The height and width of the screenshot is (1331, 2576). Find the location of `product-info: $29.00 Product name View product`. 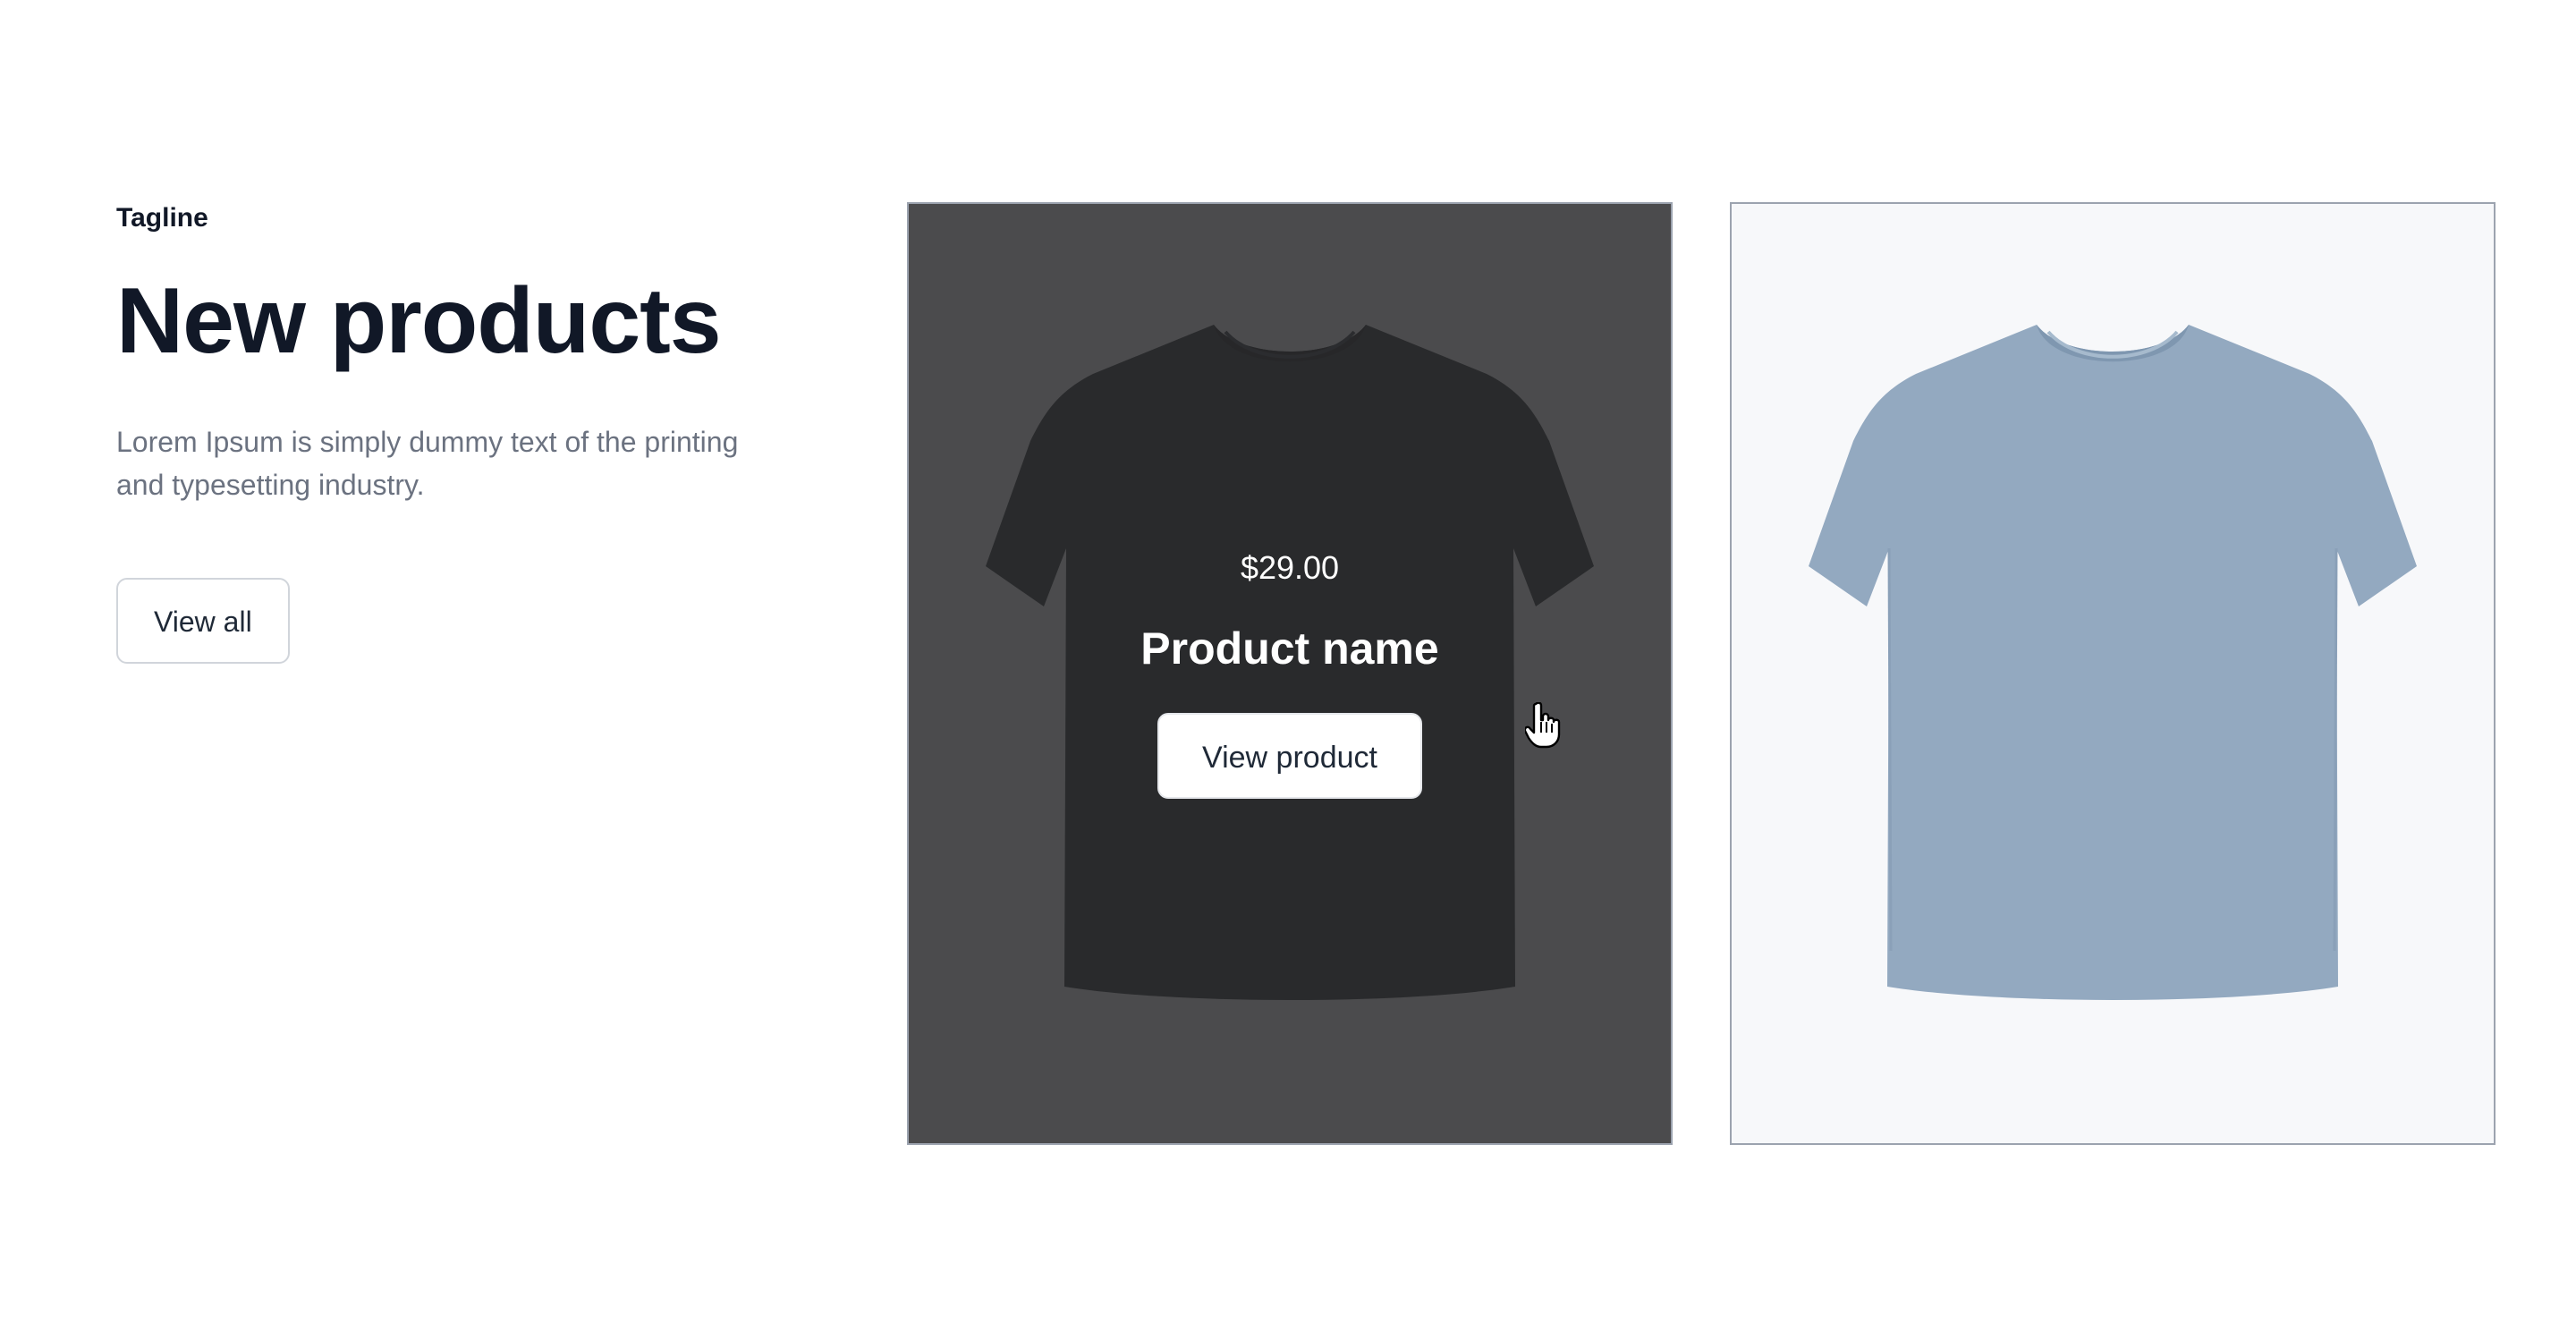

product-info: $29.00 Product name View product is located at coordinates (1290, 674).